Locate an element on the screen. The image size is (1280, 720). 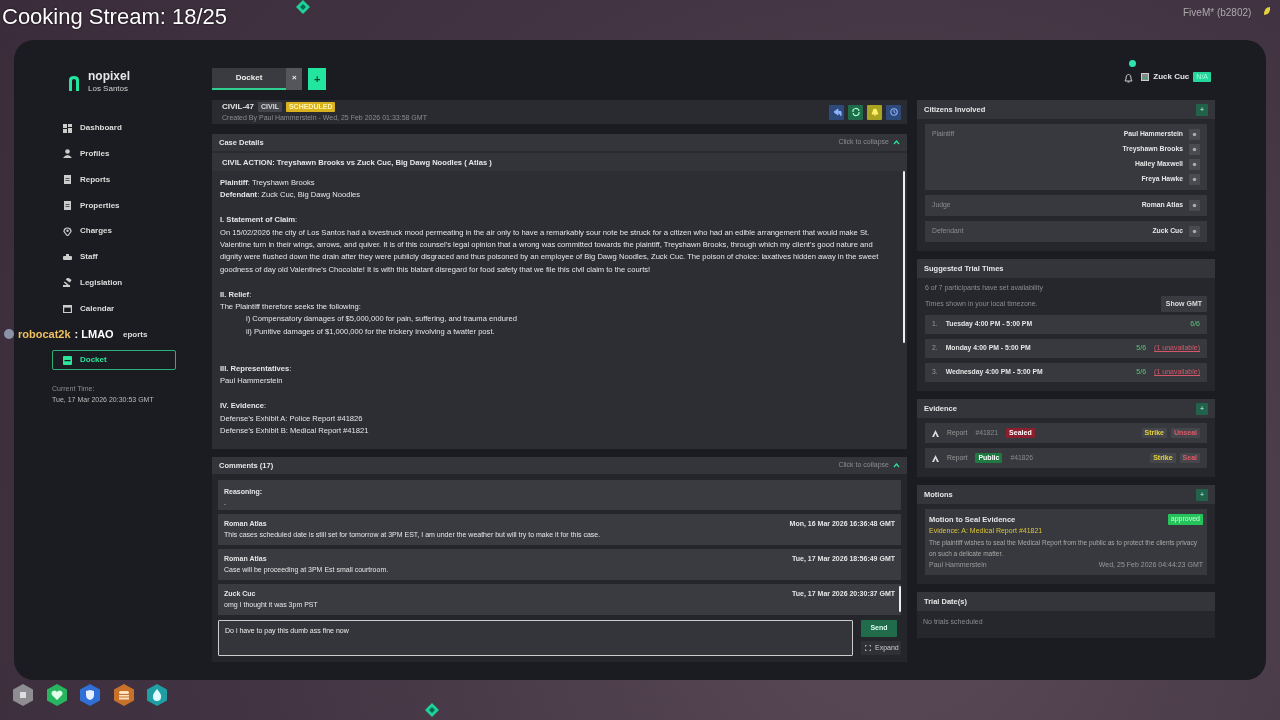
notification-dot-icon is located at coordinates (1133, 63).